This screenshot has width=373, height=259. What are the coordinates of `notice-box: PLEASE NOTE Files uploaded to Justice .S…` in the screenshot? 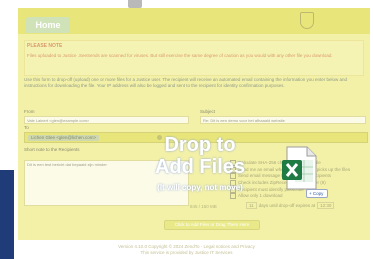 It's located at (194, 58).